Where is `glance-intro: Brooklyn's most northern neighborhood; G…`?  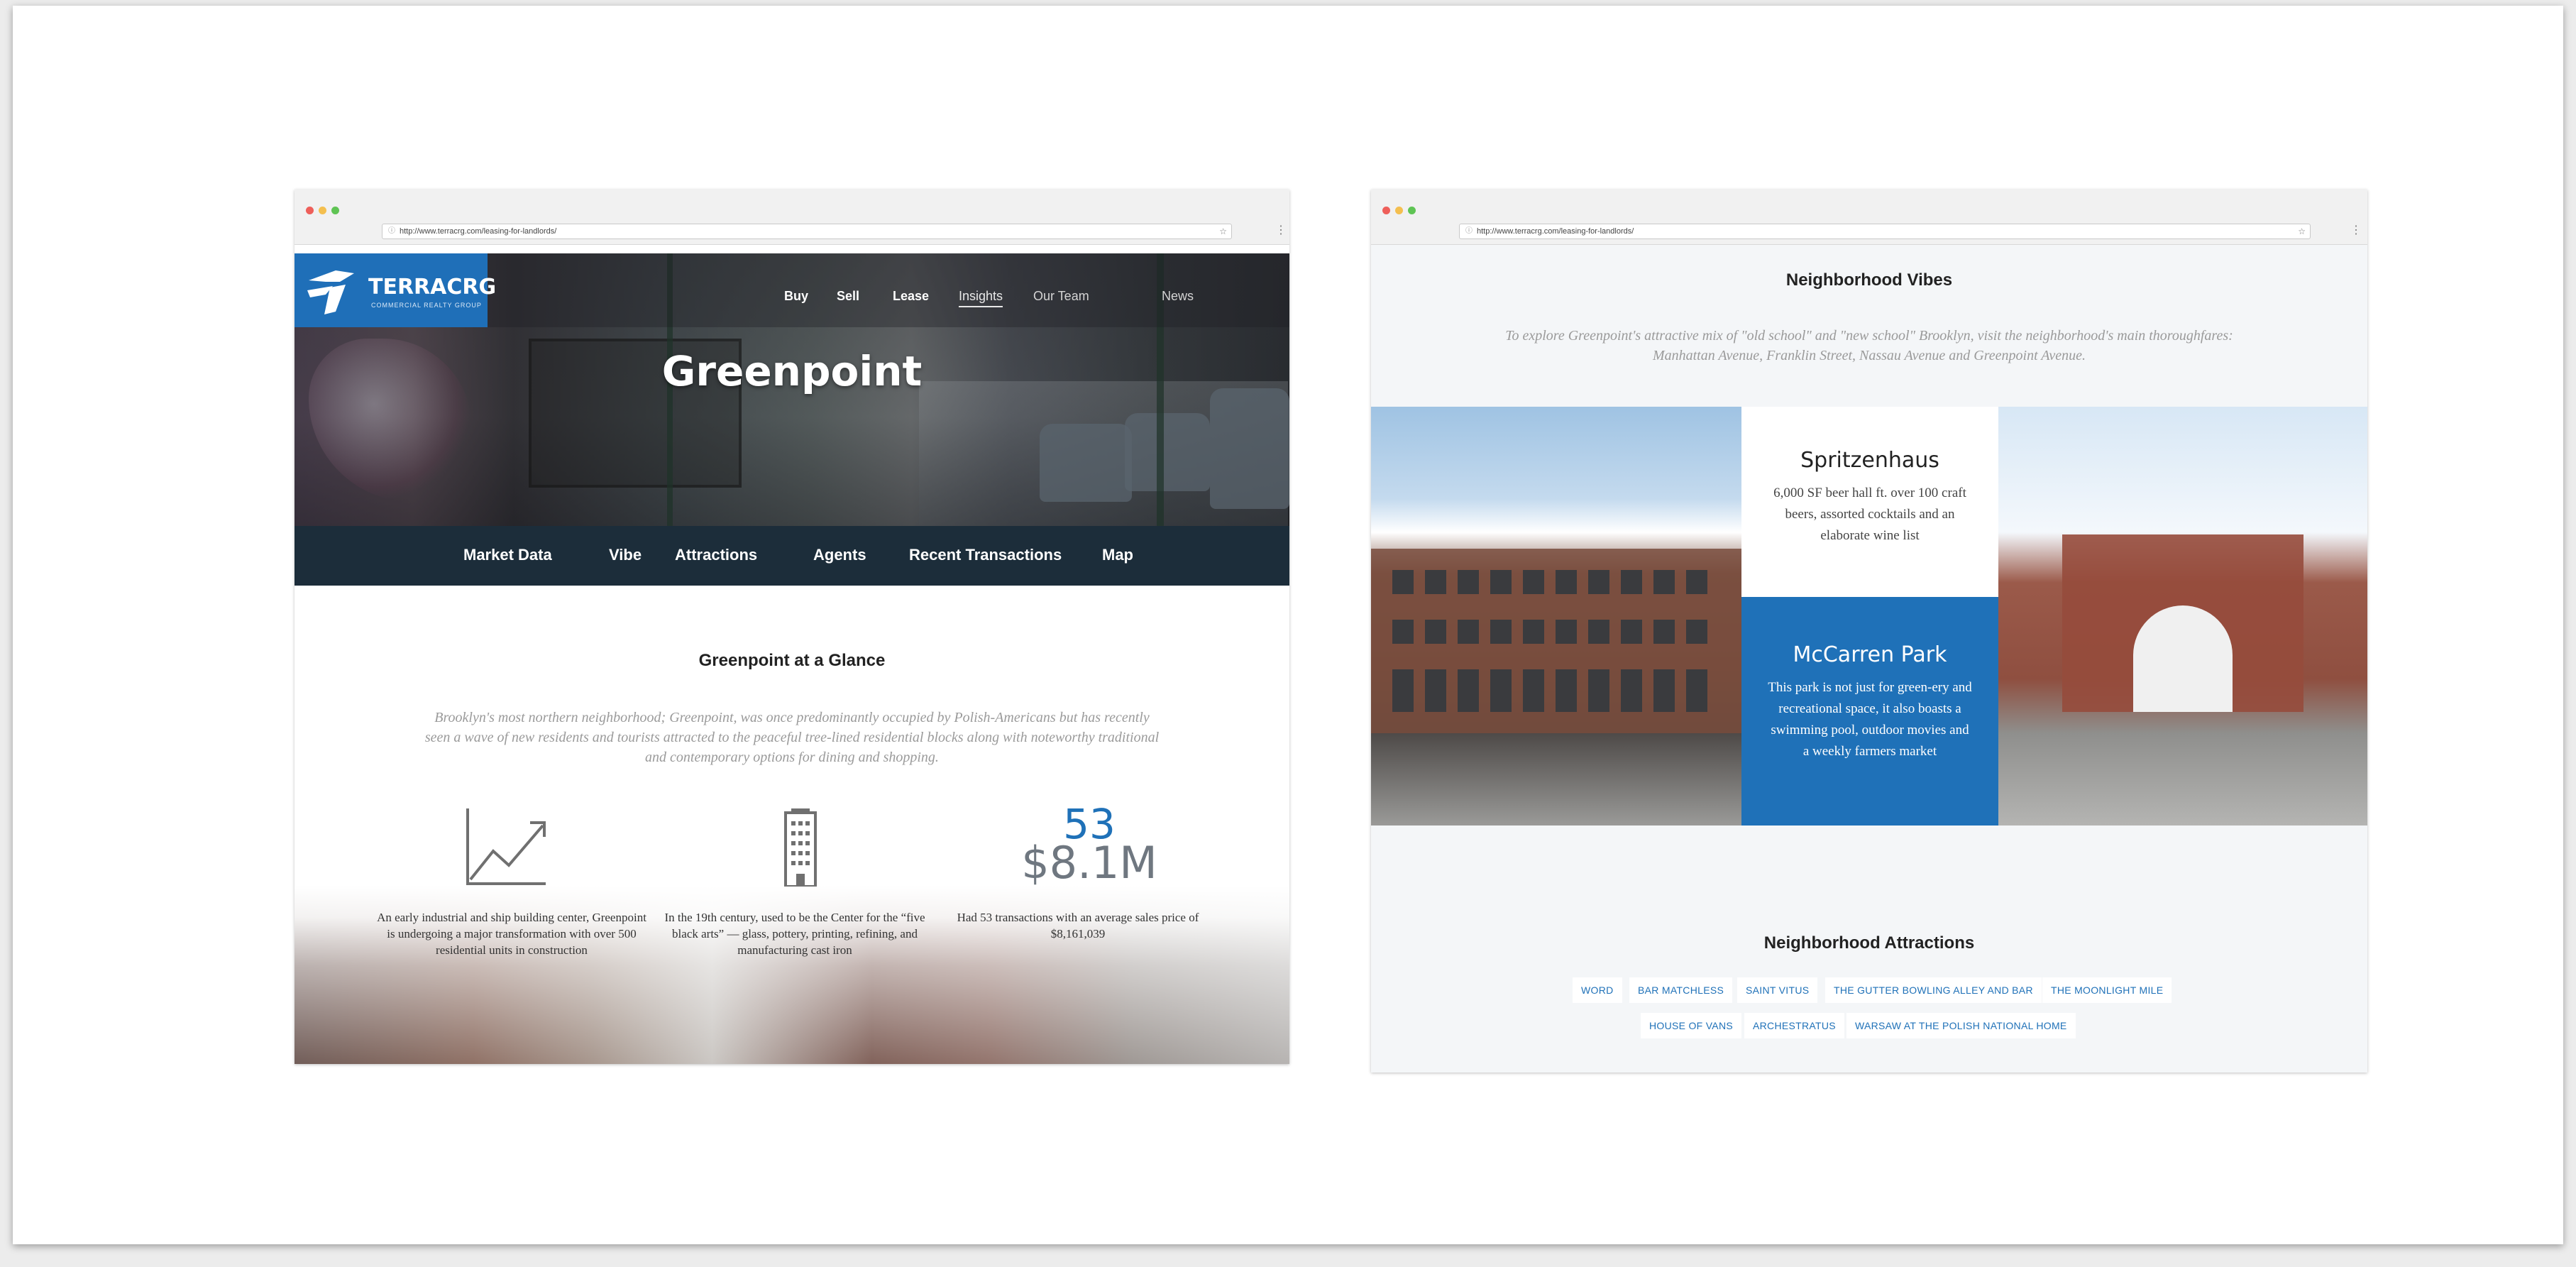
glance-intro: Brooklyn's most northern neighborhood; G… is located at coordinates (792, 737).